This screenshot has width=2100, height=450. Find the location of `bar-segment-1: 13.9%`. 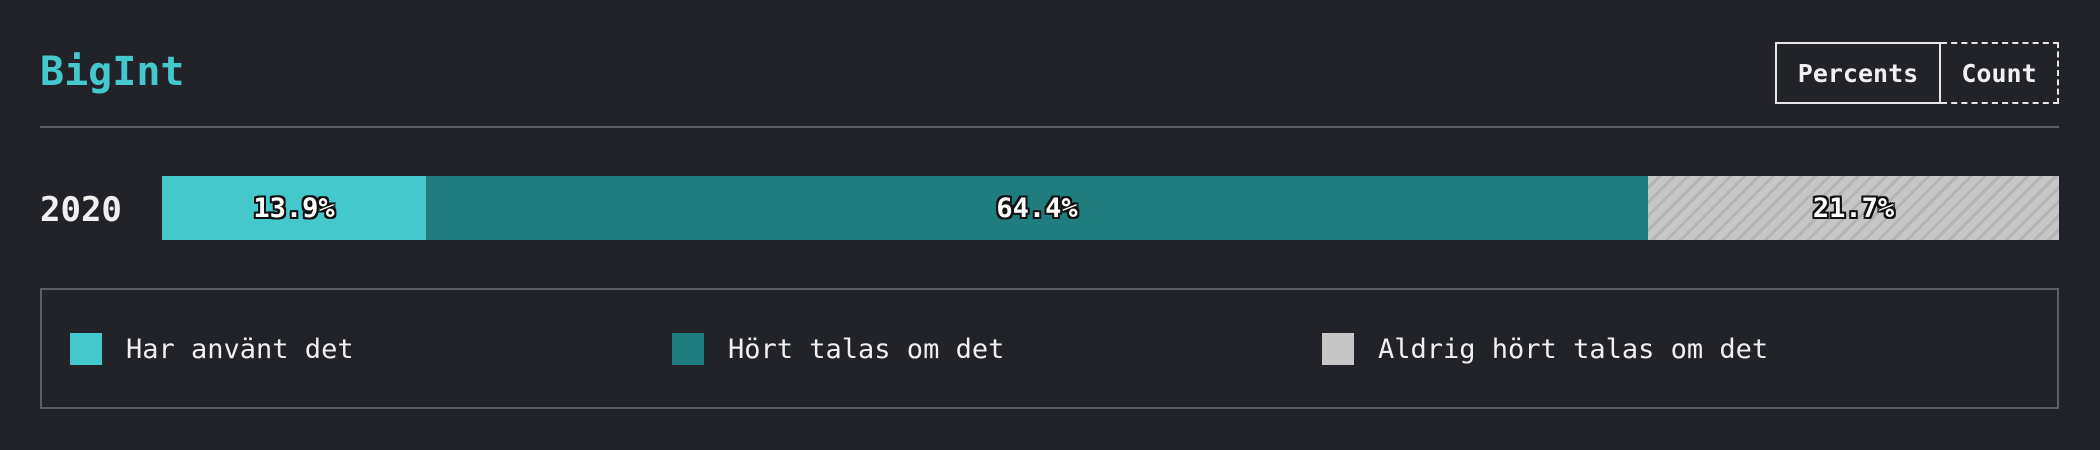

bar-segment-1: 13.9% is located at coordinates (294, 208).